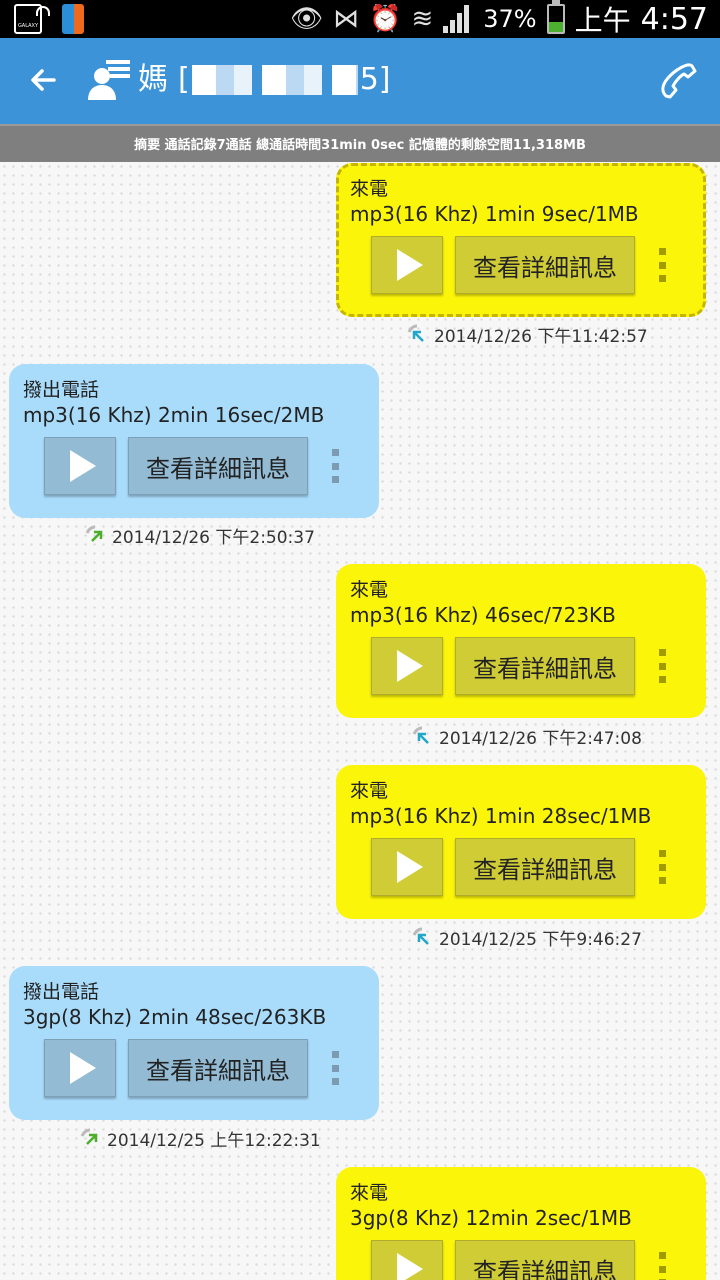 Image resolution: width=720 pixels, height=1280 pixels. I want to click on status-bar: GALAXY 👁 ⋈ ⏰ ≋ 37% 上午 4:57, so click(360, 19).